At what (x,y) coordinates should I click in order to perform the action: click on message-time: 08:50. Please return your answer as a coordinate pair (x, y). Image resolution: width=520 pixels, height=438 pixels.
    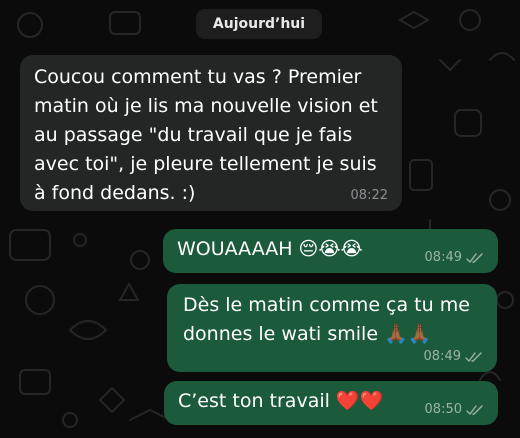
    Looking at the image, I should click on (443, 409).